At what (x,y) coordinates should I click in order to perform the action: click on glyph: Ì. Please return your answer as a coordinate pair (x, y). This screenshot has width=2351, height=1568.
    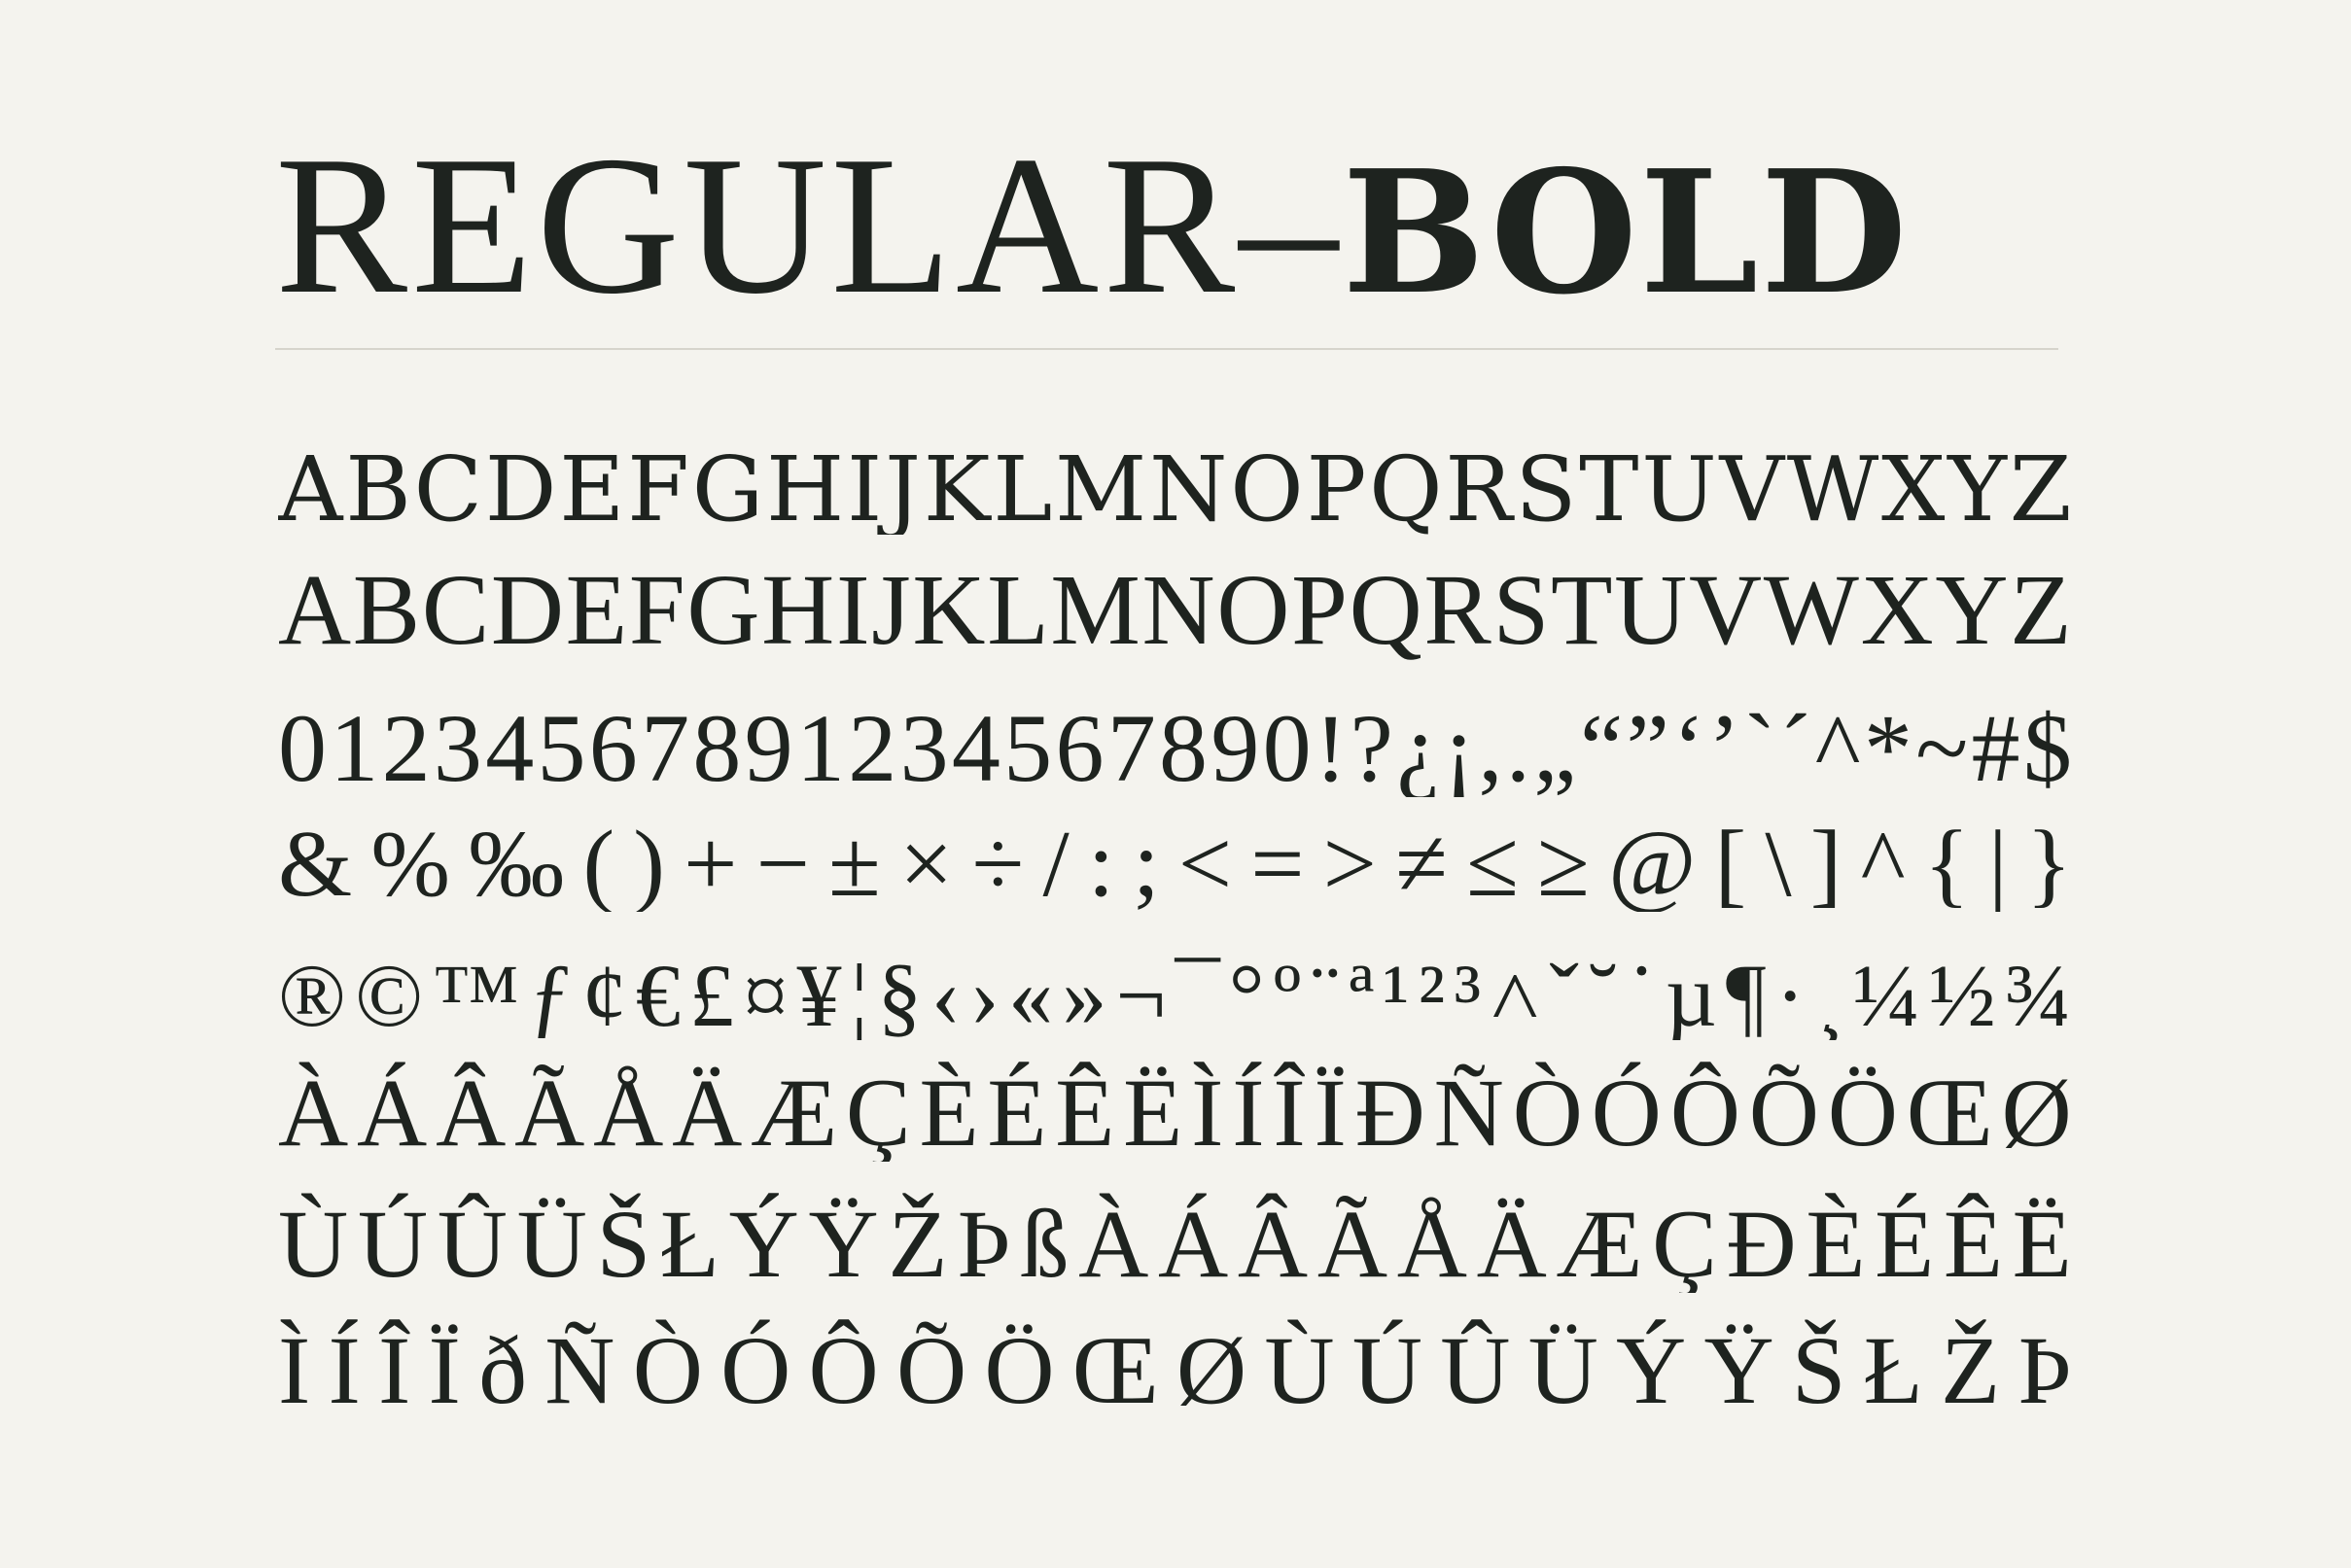
    Looking at the image, I should click on (1207, 1110).